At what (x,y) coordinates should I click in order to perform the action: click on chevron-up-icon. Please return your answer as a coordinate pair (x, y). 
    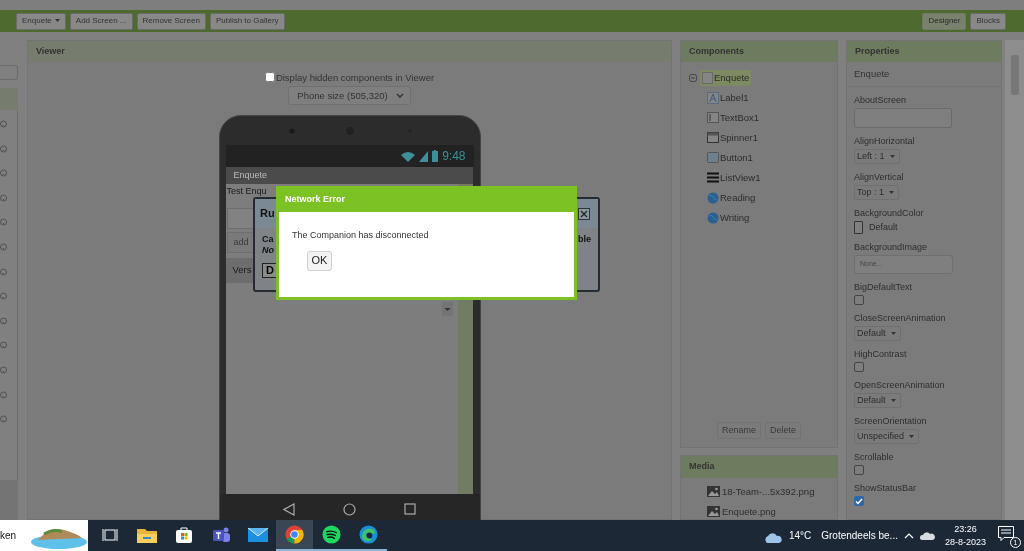
    Looking at the image, I should click on (908, 535).